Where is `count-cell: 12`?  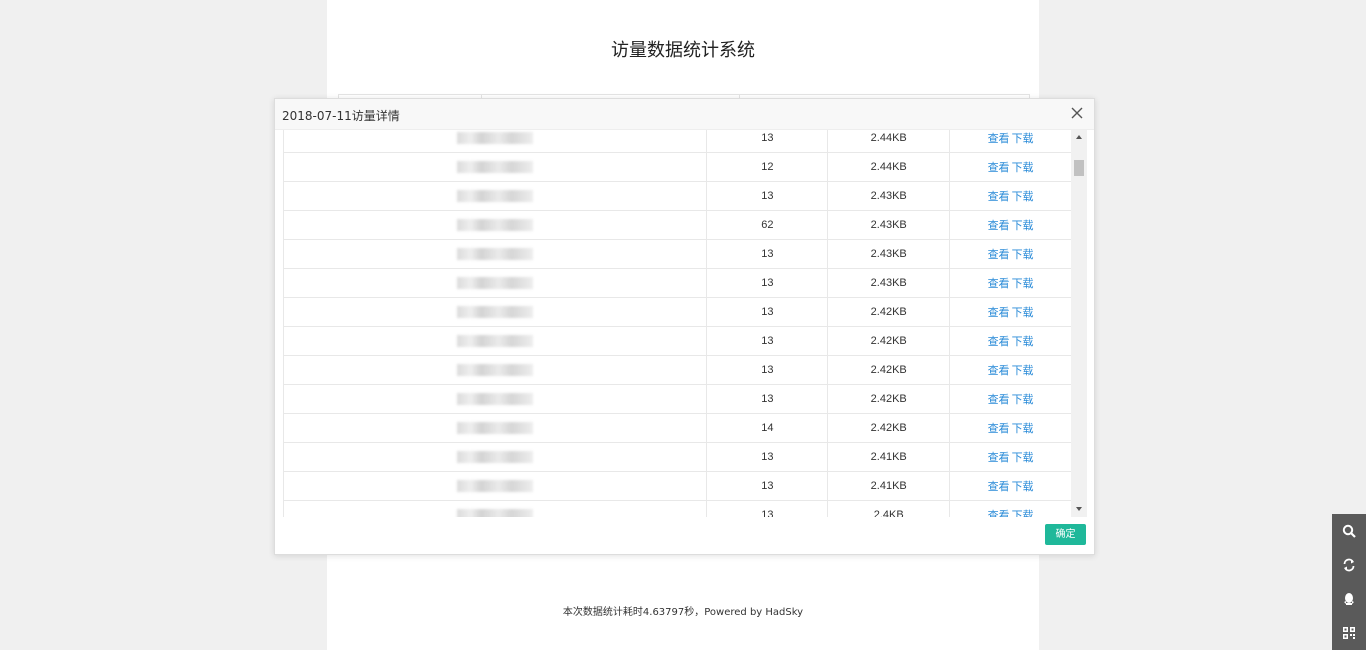
count-cell: 12 is located at coordinates (767, 167).